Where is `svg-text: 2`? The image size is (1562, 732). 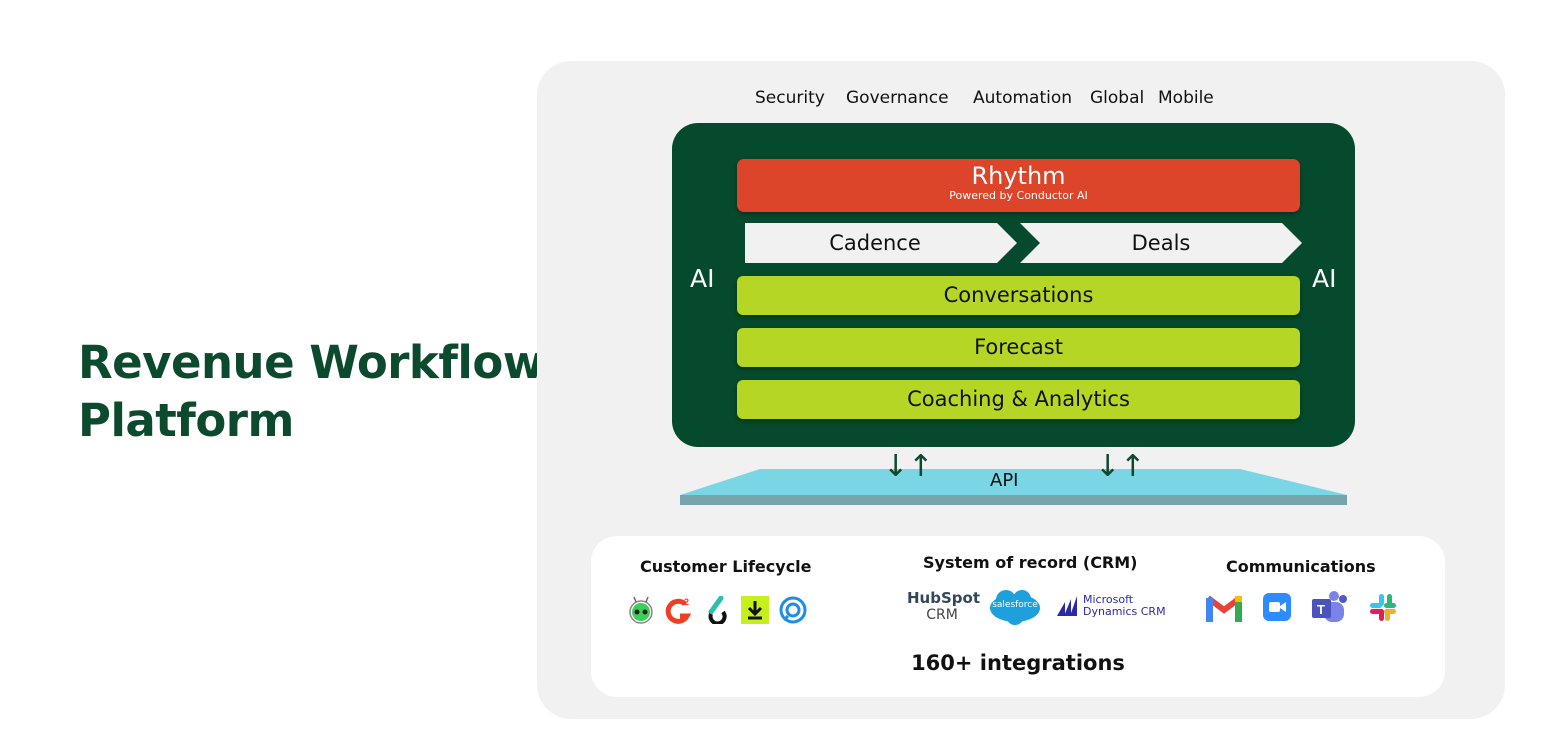
svg-text: 2 is located at coordinates (686, 602).